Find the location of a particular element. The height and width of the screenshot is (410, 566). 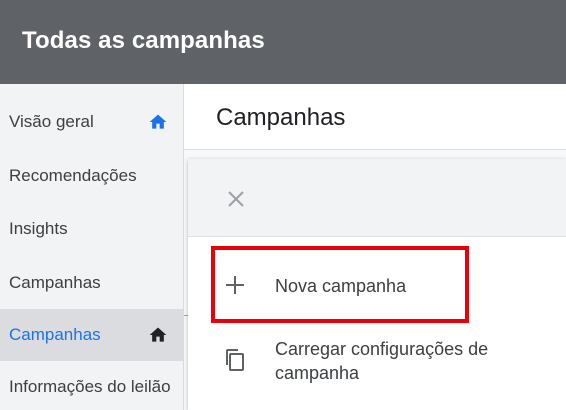

sidebar-item-auction-insights: Informações do leilão is located at coordinates (91, 387).